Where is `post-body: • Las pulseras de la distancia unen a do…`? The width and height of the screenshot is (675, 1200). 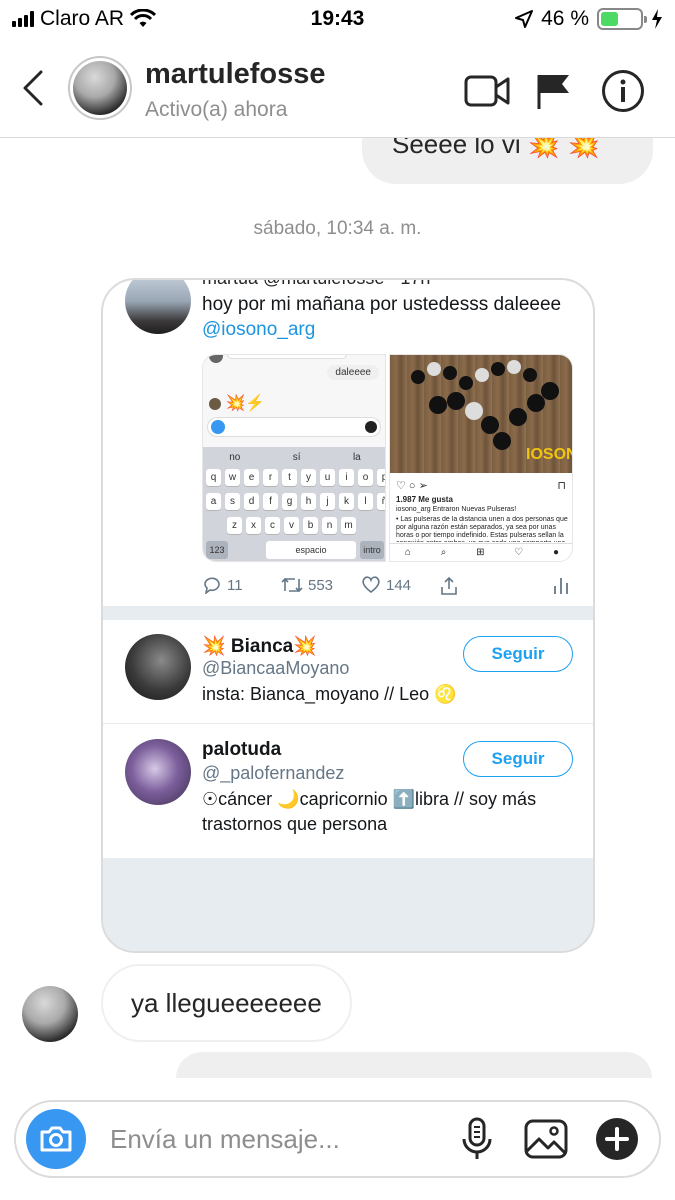 post-body: • Las pulseras de la distancia unen a do… is located at coordinates (482, 529).